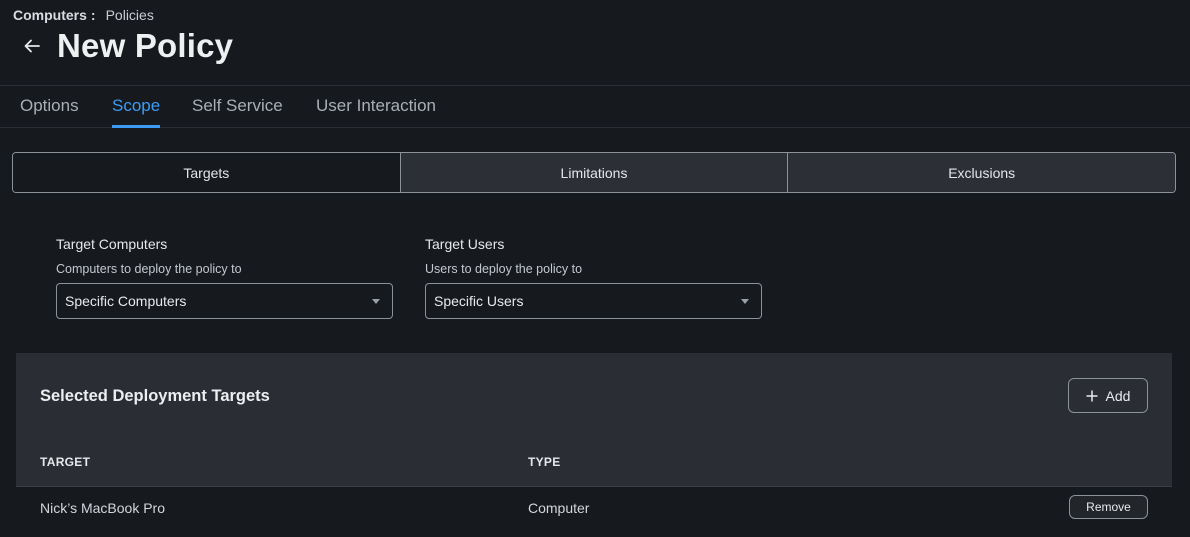 The width and height of the screenshot is (1190, 537). I want to click on remove-target-button: Remove, so click(1108, 507).